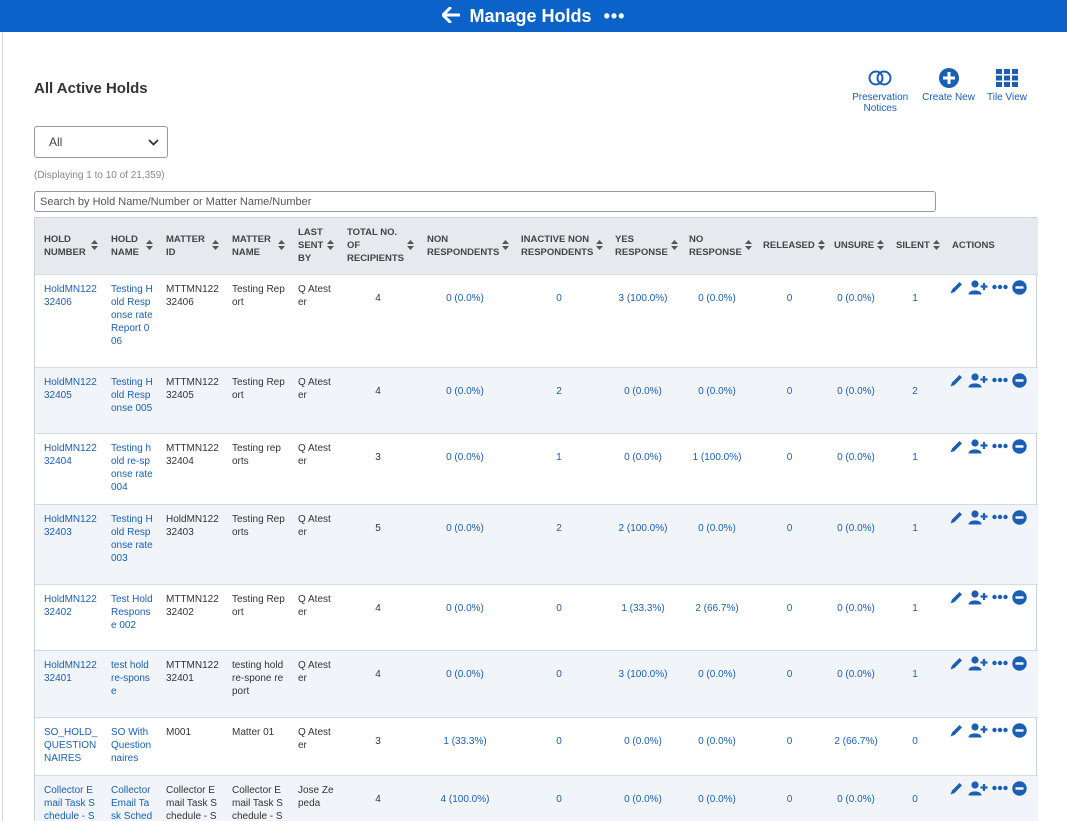 The height and width of the screenshot is (821, 1067). What do you see at coordinates (789, 246) in the screenshot?
I see `column-header: RELEASED` at bounding box center [789, 246].